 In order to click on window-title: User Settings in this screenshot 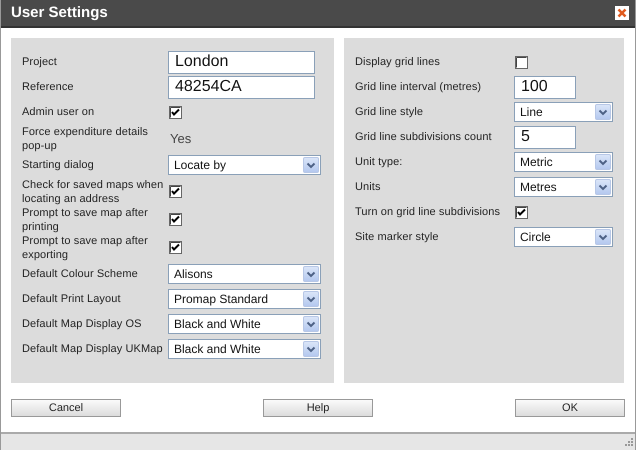, I will do `click(59, 13)`.